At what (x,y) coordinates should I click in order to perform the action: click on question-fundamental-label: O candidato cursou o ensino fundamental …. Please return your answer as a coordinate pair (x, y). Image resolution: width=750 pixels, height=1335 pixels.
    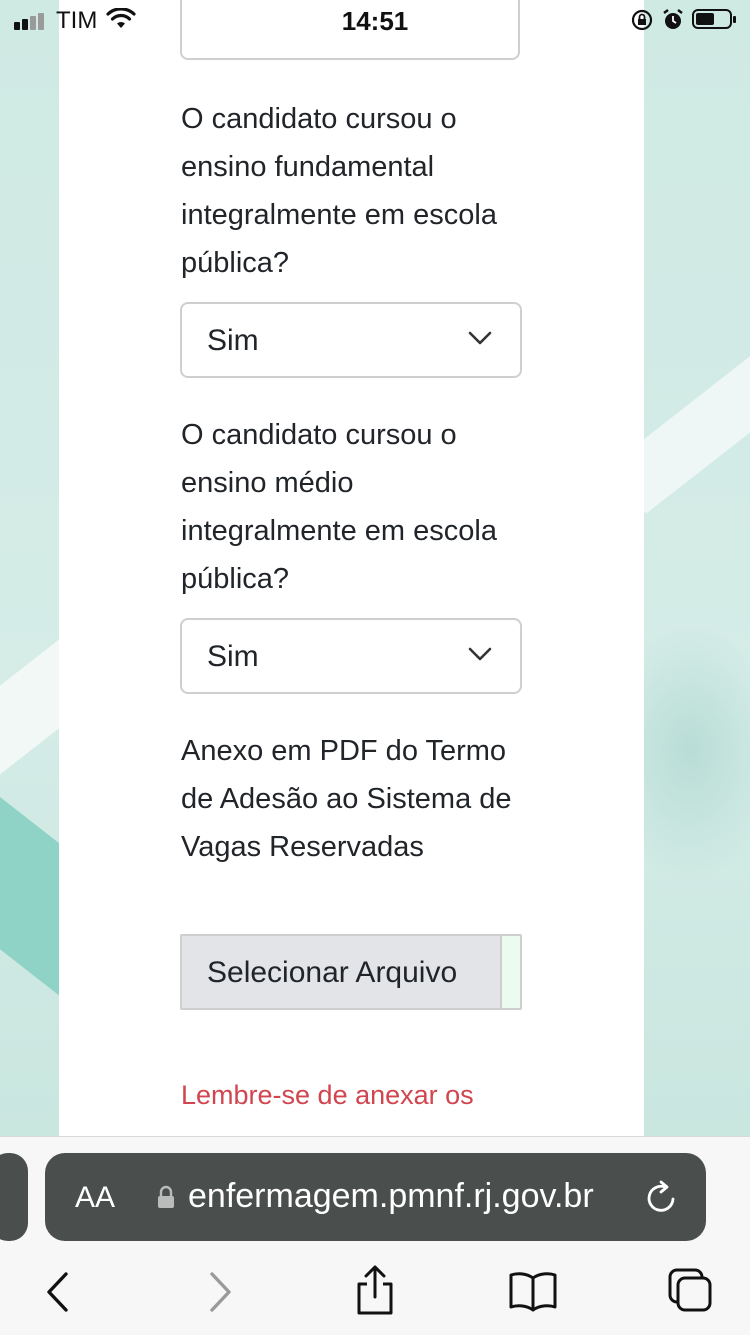
    Looking at the image, I should click on (339, 191).